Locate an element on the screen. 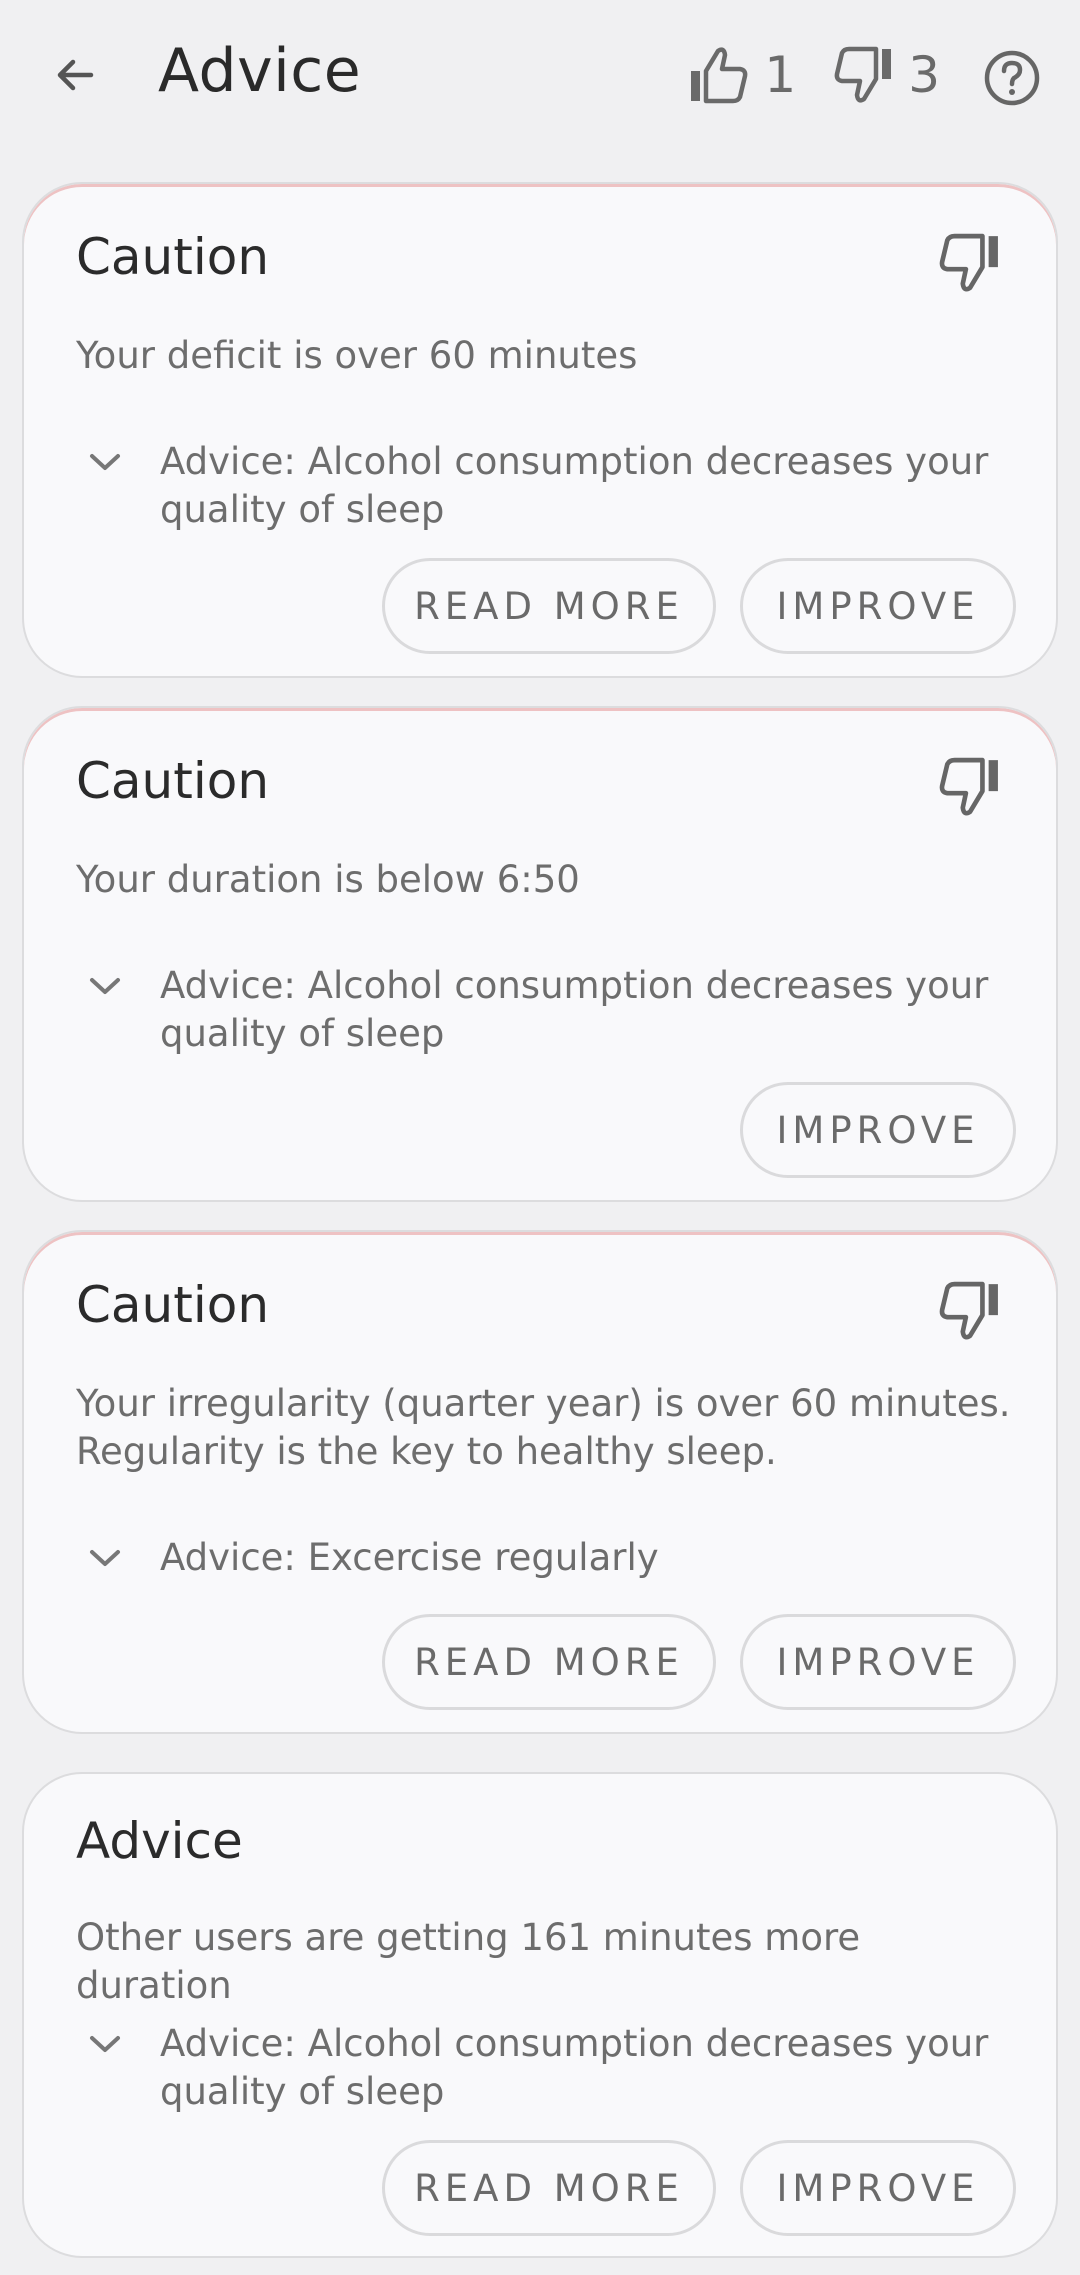  vote-summary: 1 3 is located at coordinates (814, 75).